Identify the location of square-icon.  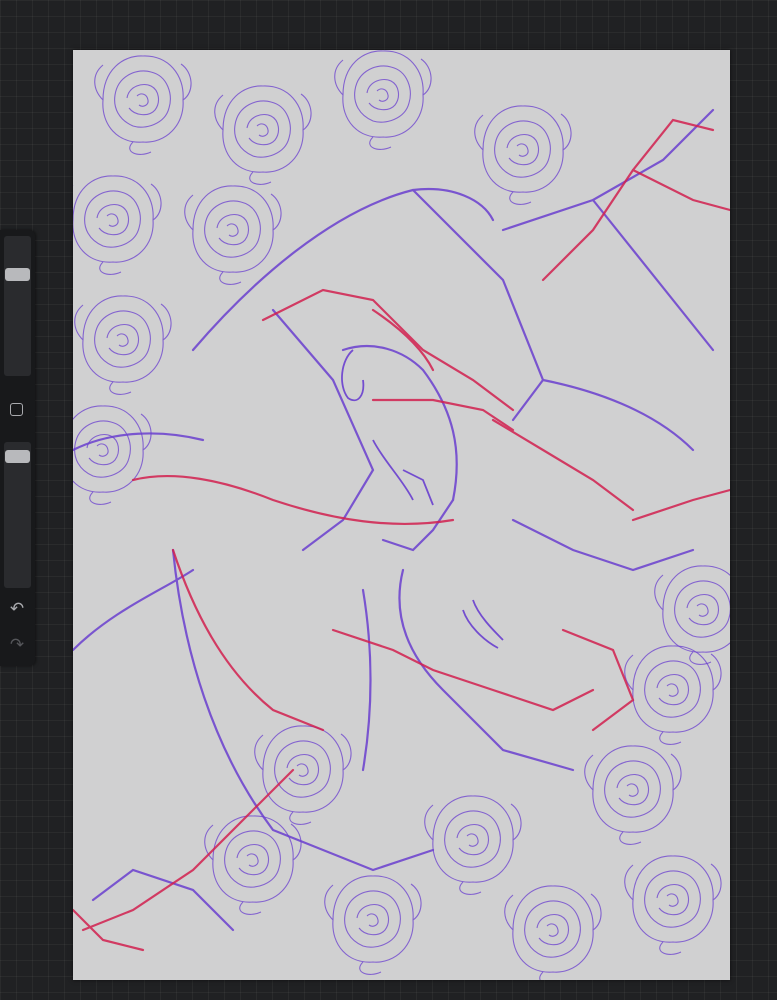
(16, 409).